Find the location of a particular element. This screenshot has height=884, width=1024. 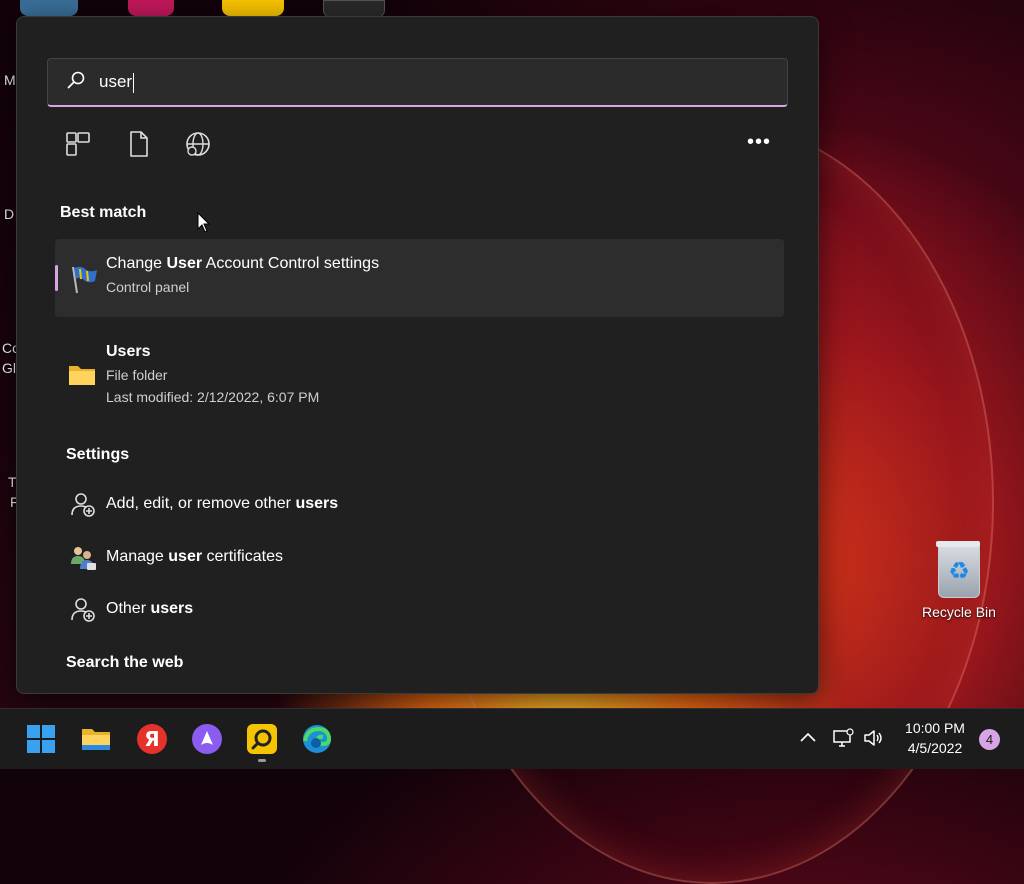

settings-item-label: Manage user certificates is located at coordinates (194, 556).